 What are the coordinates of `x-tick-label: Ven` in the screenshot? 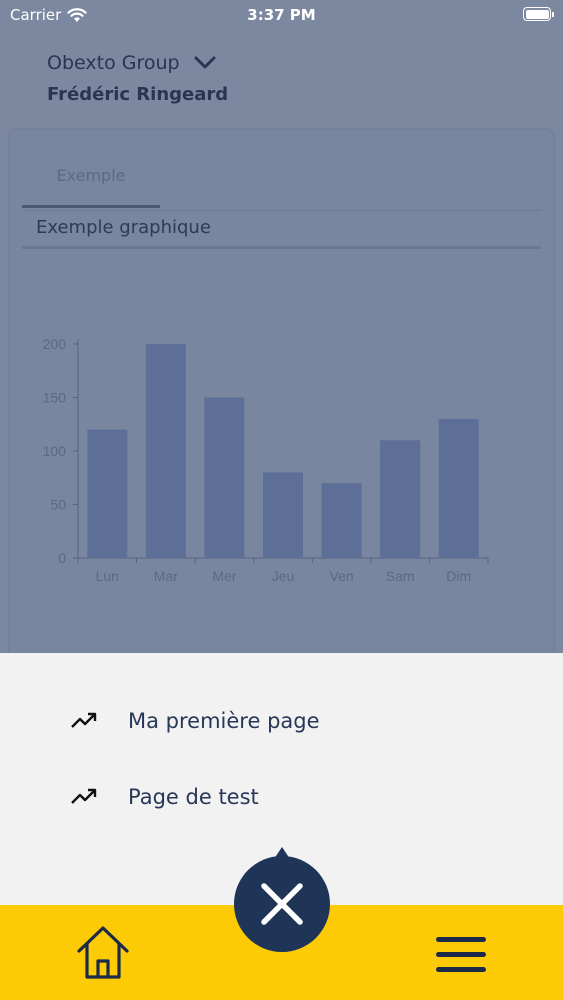 It's located at (342, 576).